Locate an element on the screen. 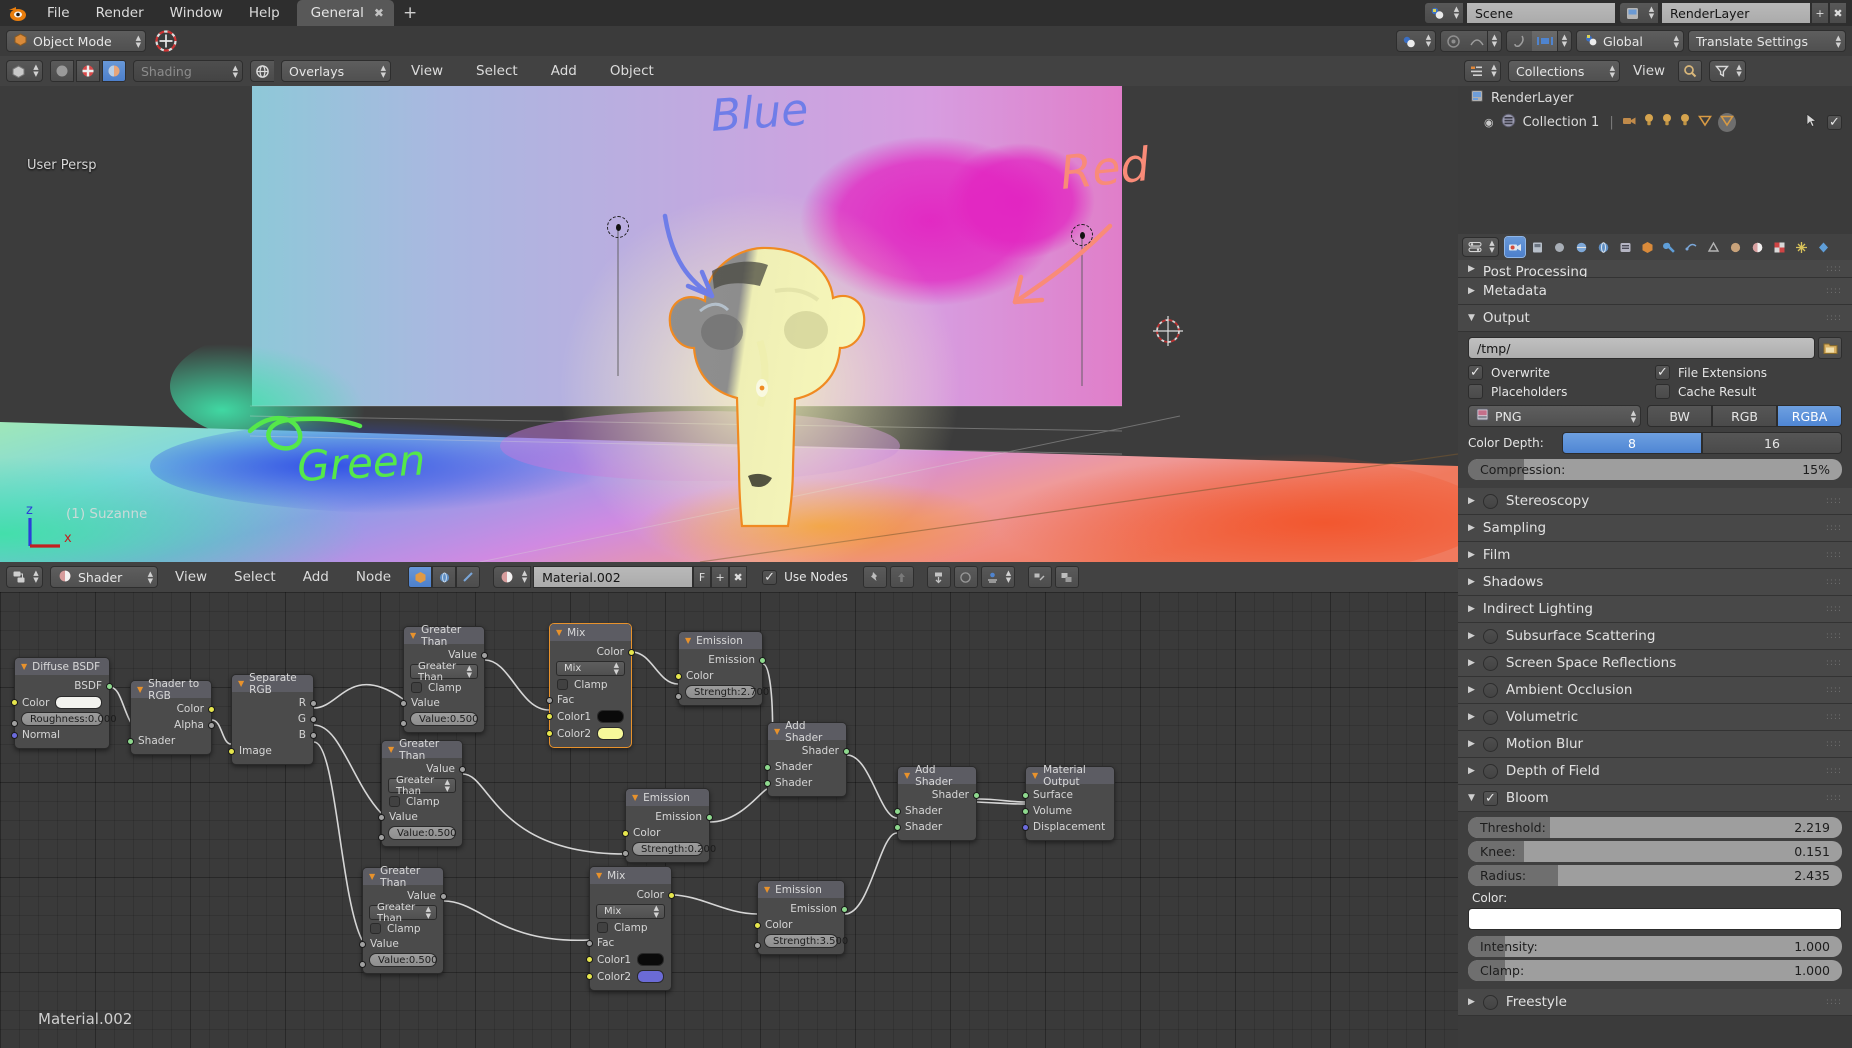 The height and width of the screenshot is (1048, 1852). overlays-globe-icon is located at coordinates (262, 71).